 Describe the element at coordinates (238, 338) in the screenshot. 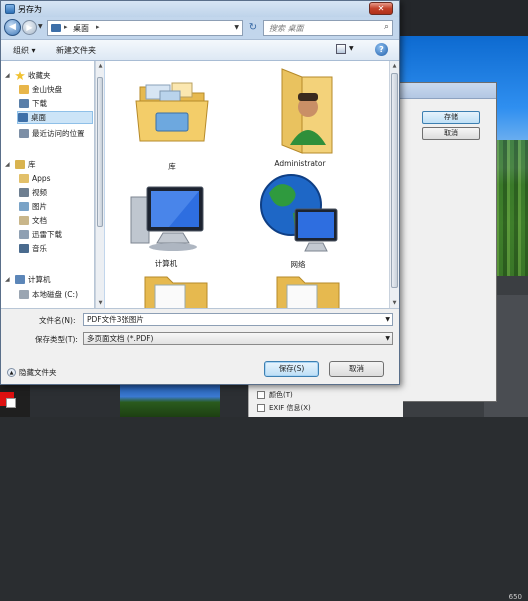

I see `savetype-select: 多页面文档 (*.PDF) ▼` at that location.